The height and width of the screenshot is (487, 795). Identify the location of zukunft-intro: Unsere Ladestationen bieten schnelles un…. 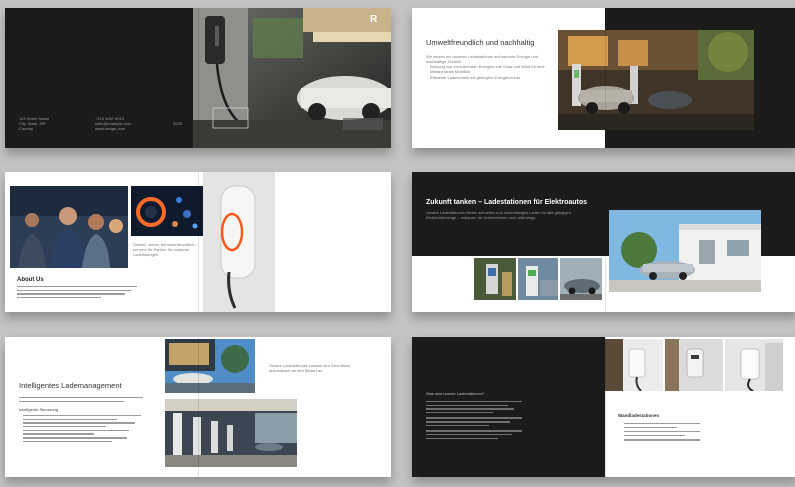
(498, 215).